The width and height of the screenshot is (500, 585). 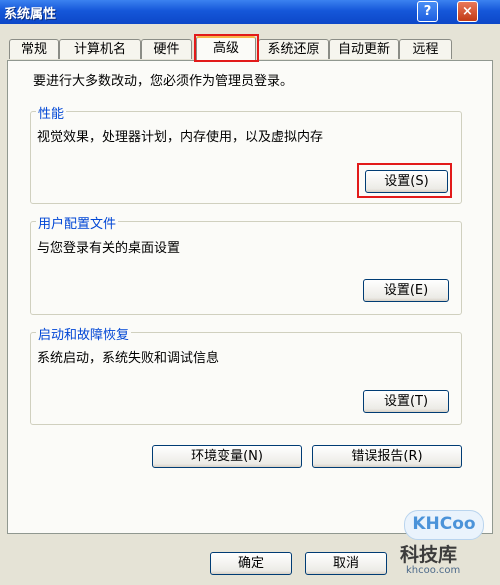 I want to click on watermark: KHCoo 科技库 khcoo.com, so click(x=442, y=545).